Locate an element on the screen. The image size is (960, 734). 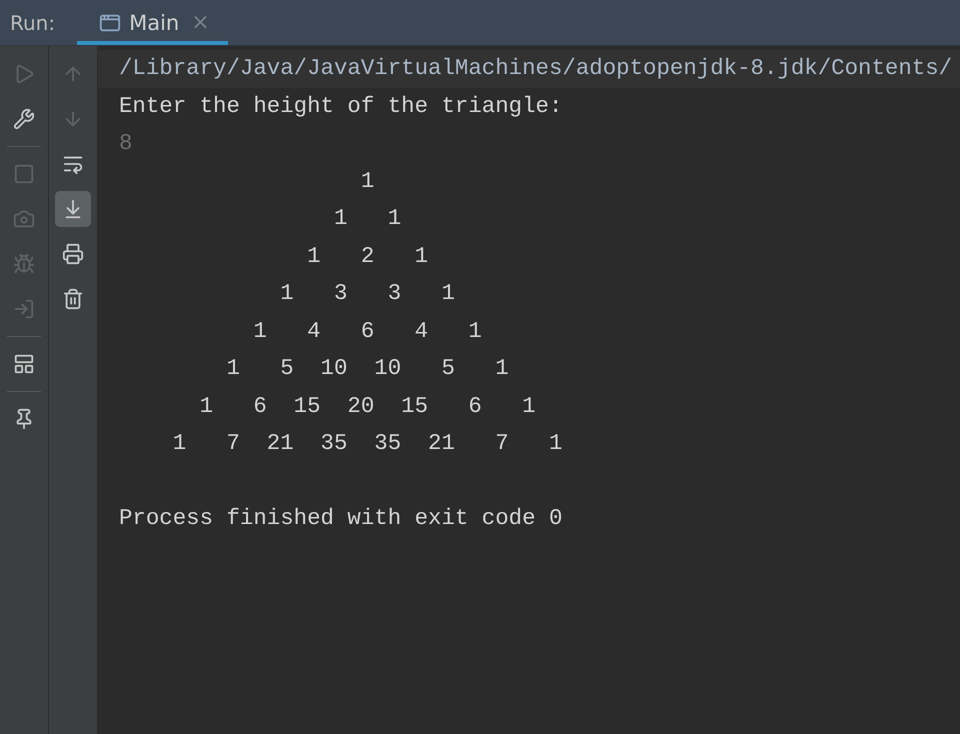
print-icon is located at coordinates (73, 254).